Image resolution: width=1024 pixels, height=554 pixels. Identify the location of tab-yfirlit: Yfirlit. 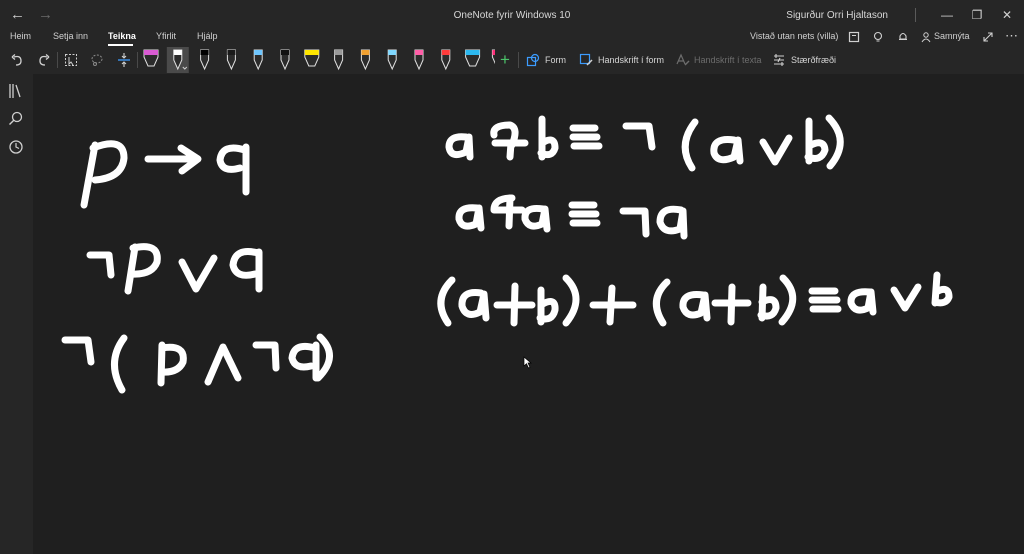
(166, 36).